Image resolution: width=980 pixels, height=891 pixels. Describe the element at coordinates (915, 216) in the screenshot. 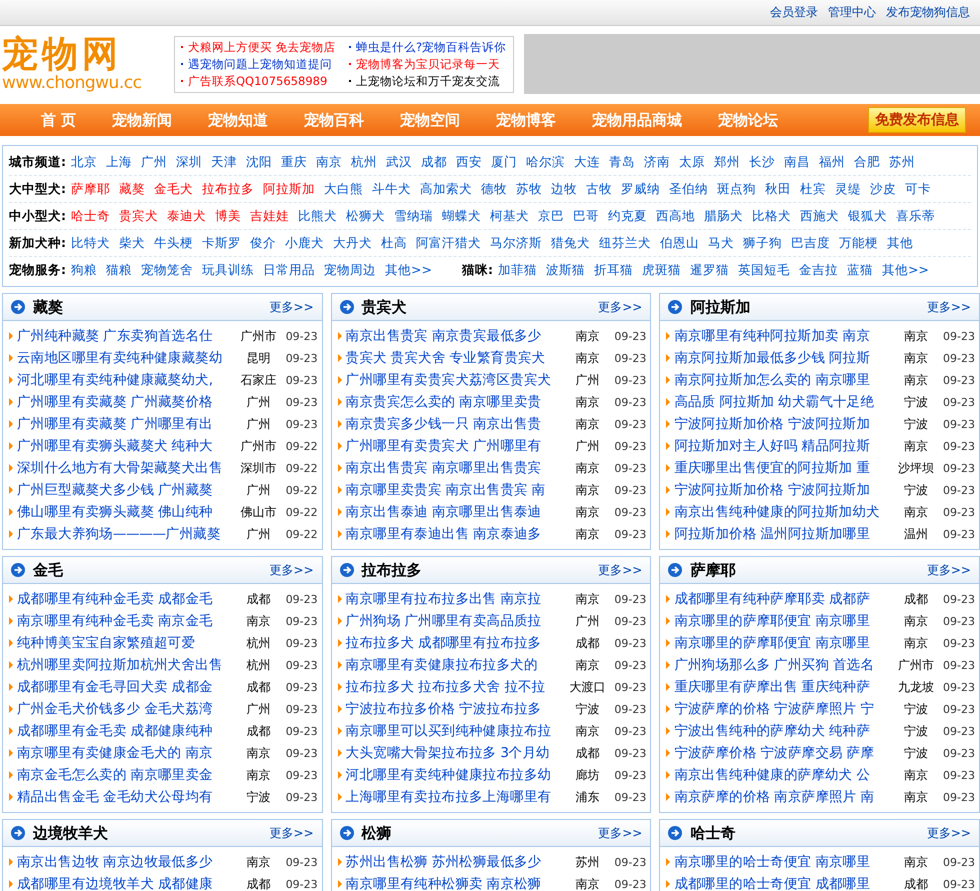

I see `channel-link: 喜乐蒂` at that location.